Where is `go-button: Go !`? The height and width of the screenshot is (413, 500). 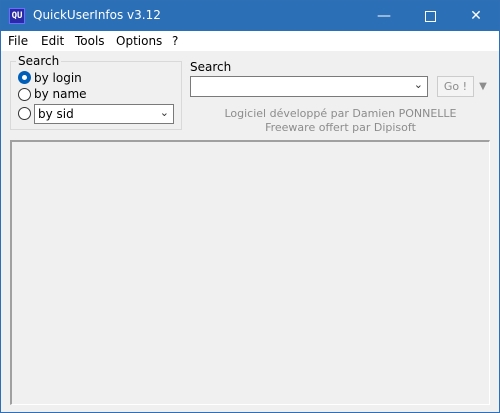 go-button: Go ! is located at coordinates (455, 86).